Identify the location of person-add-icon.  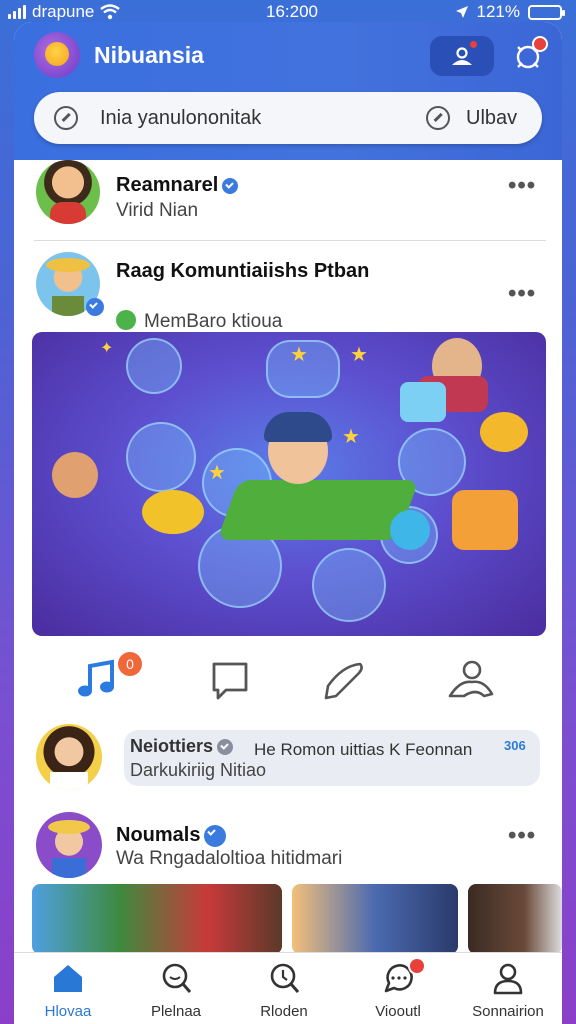
(462, 56).